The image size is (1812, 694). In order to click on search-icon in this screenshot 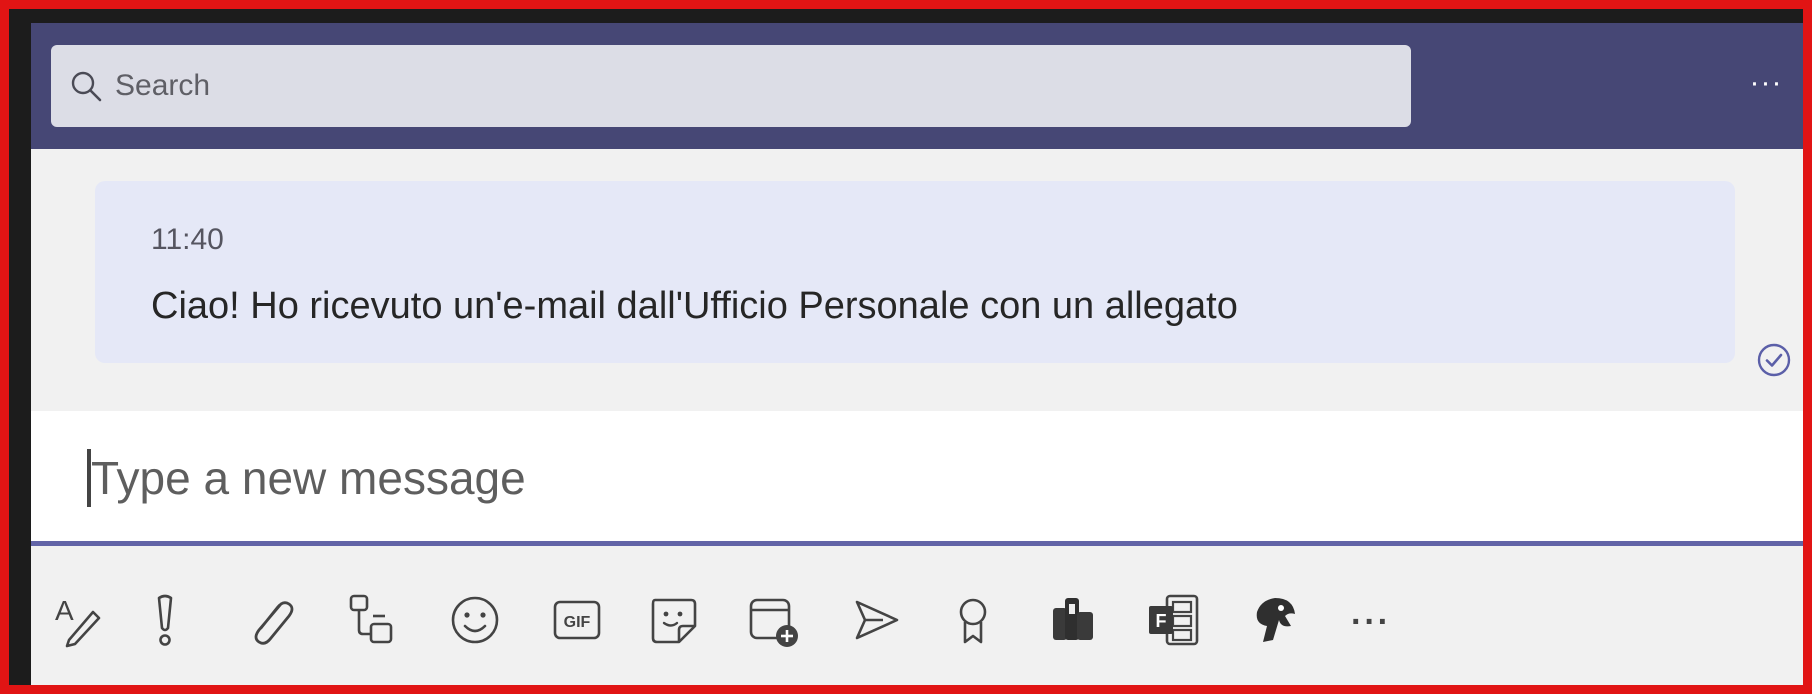, I will do `click(86, 86)`.